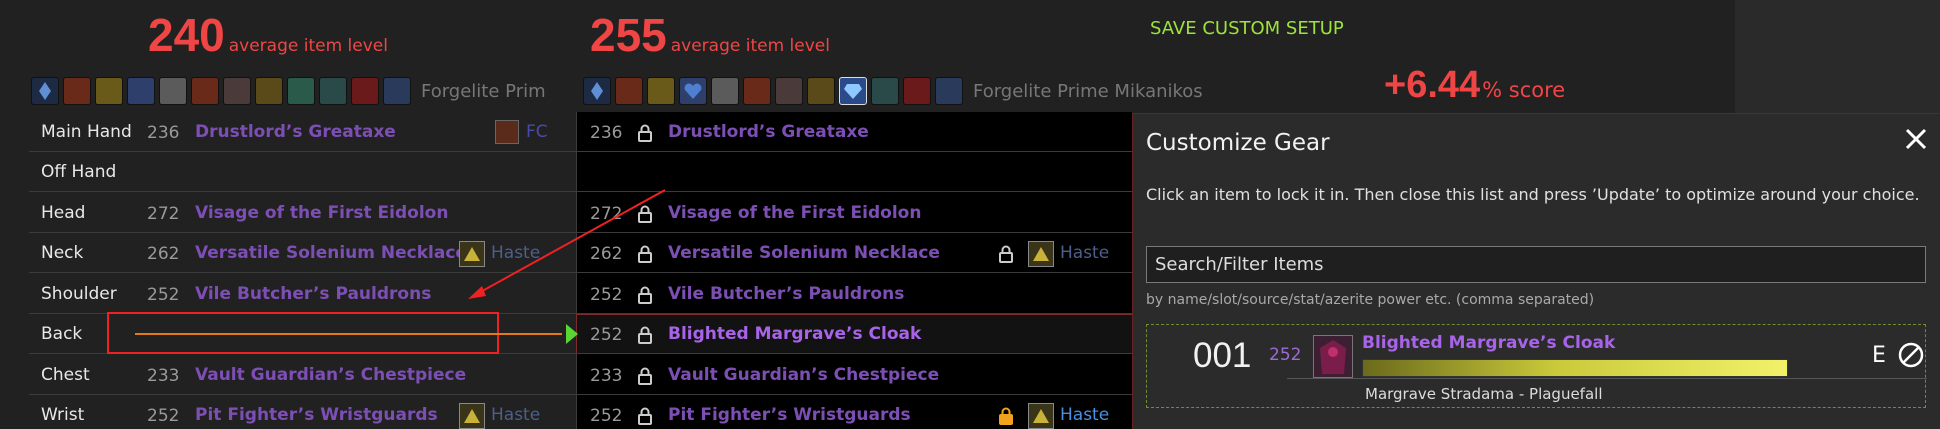  What do you see at coordinates (1238, 143) in the screenshot?
I see `panel-title: Customize Gear` at bounding box center [1238, 143].